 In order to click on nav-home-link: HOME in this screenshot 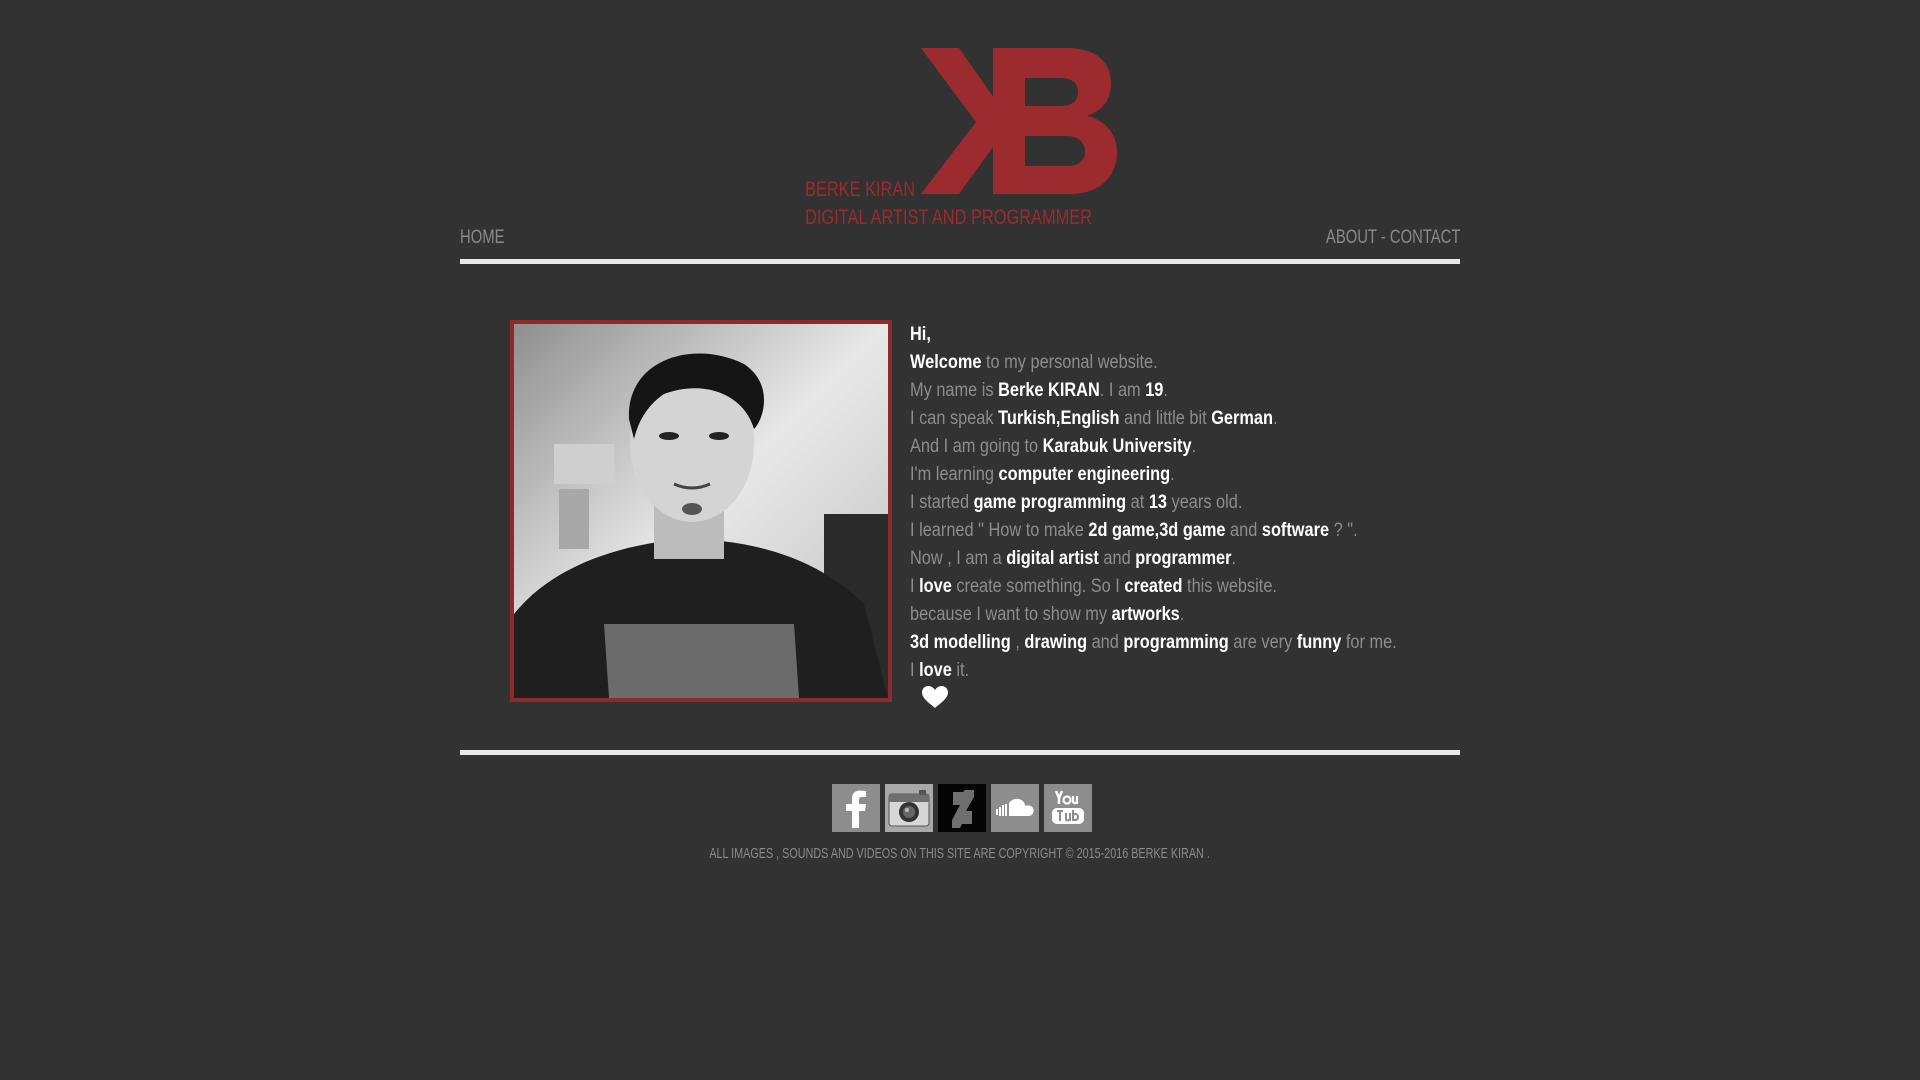, I will do `click(482, 238)`.